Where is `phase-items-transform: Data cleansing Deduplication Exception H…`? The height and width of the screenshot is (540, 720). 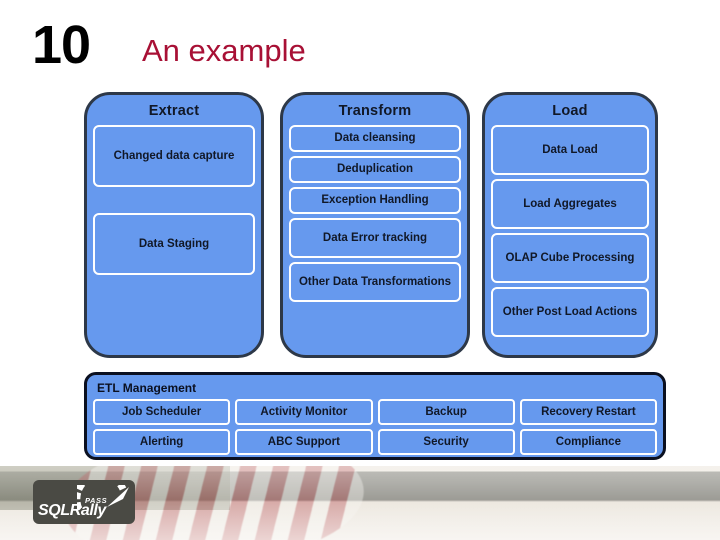
phase-items-transform: Data cleansing Deduplication Exception H… is located at coordinates (375, 213).